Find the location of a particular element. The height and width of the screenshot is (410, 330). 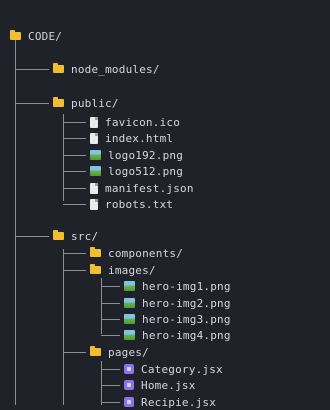

tree-item-logo192: logo192.png is located at coordinates (136, 155).